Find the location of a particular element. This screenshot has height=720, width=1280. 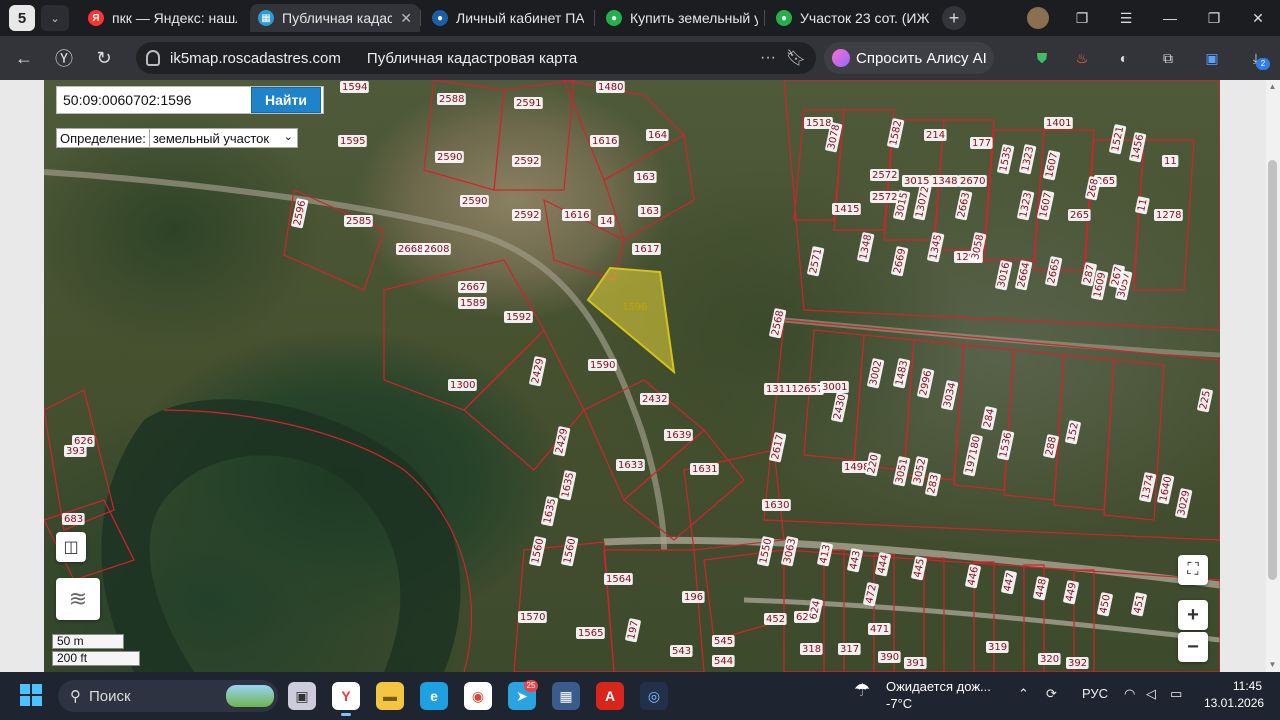

file-explorer-icon: ▬ is located at coordinates (390, 696).